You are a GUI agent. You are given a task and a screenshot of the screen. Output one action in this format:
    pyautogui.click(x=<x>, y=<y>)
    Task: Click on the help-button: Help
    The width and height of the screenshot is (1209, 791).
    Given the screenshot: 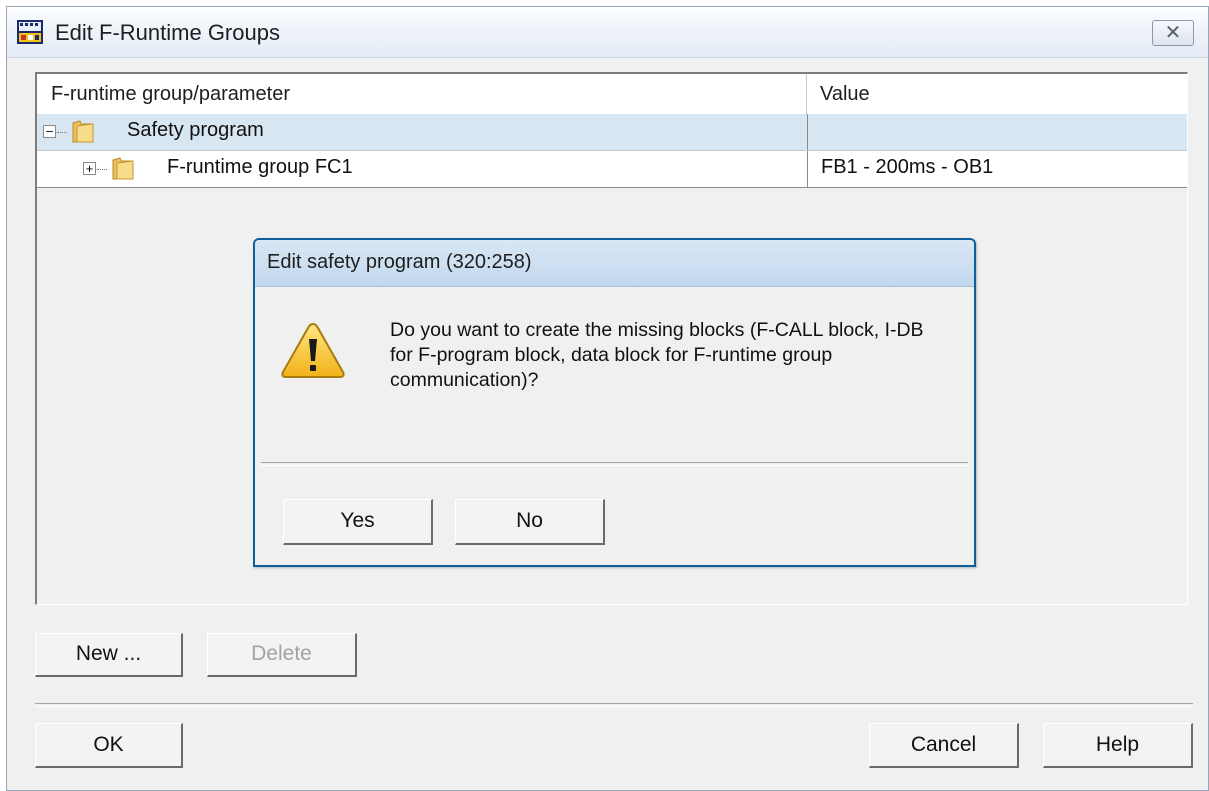 What is the action you would take?
    pyautogui.click(x=1118, y=745)
    